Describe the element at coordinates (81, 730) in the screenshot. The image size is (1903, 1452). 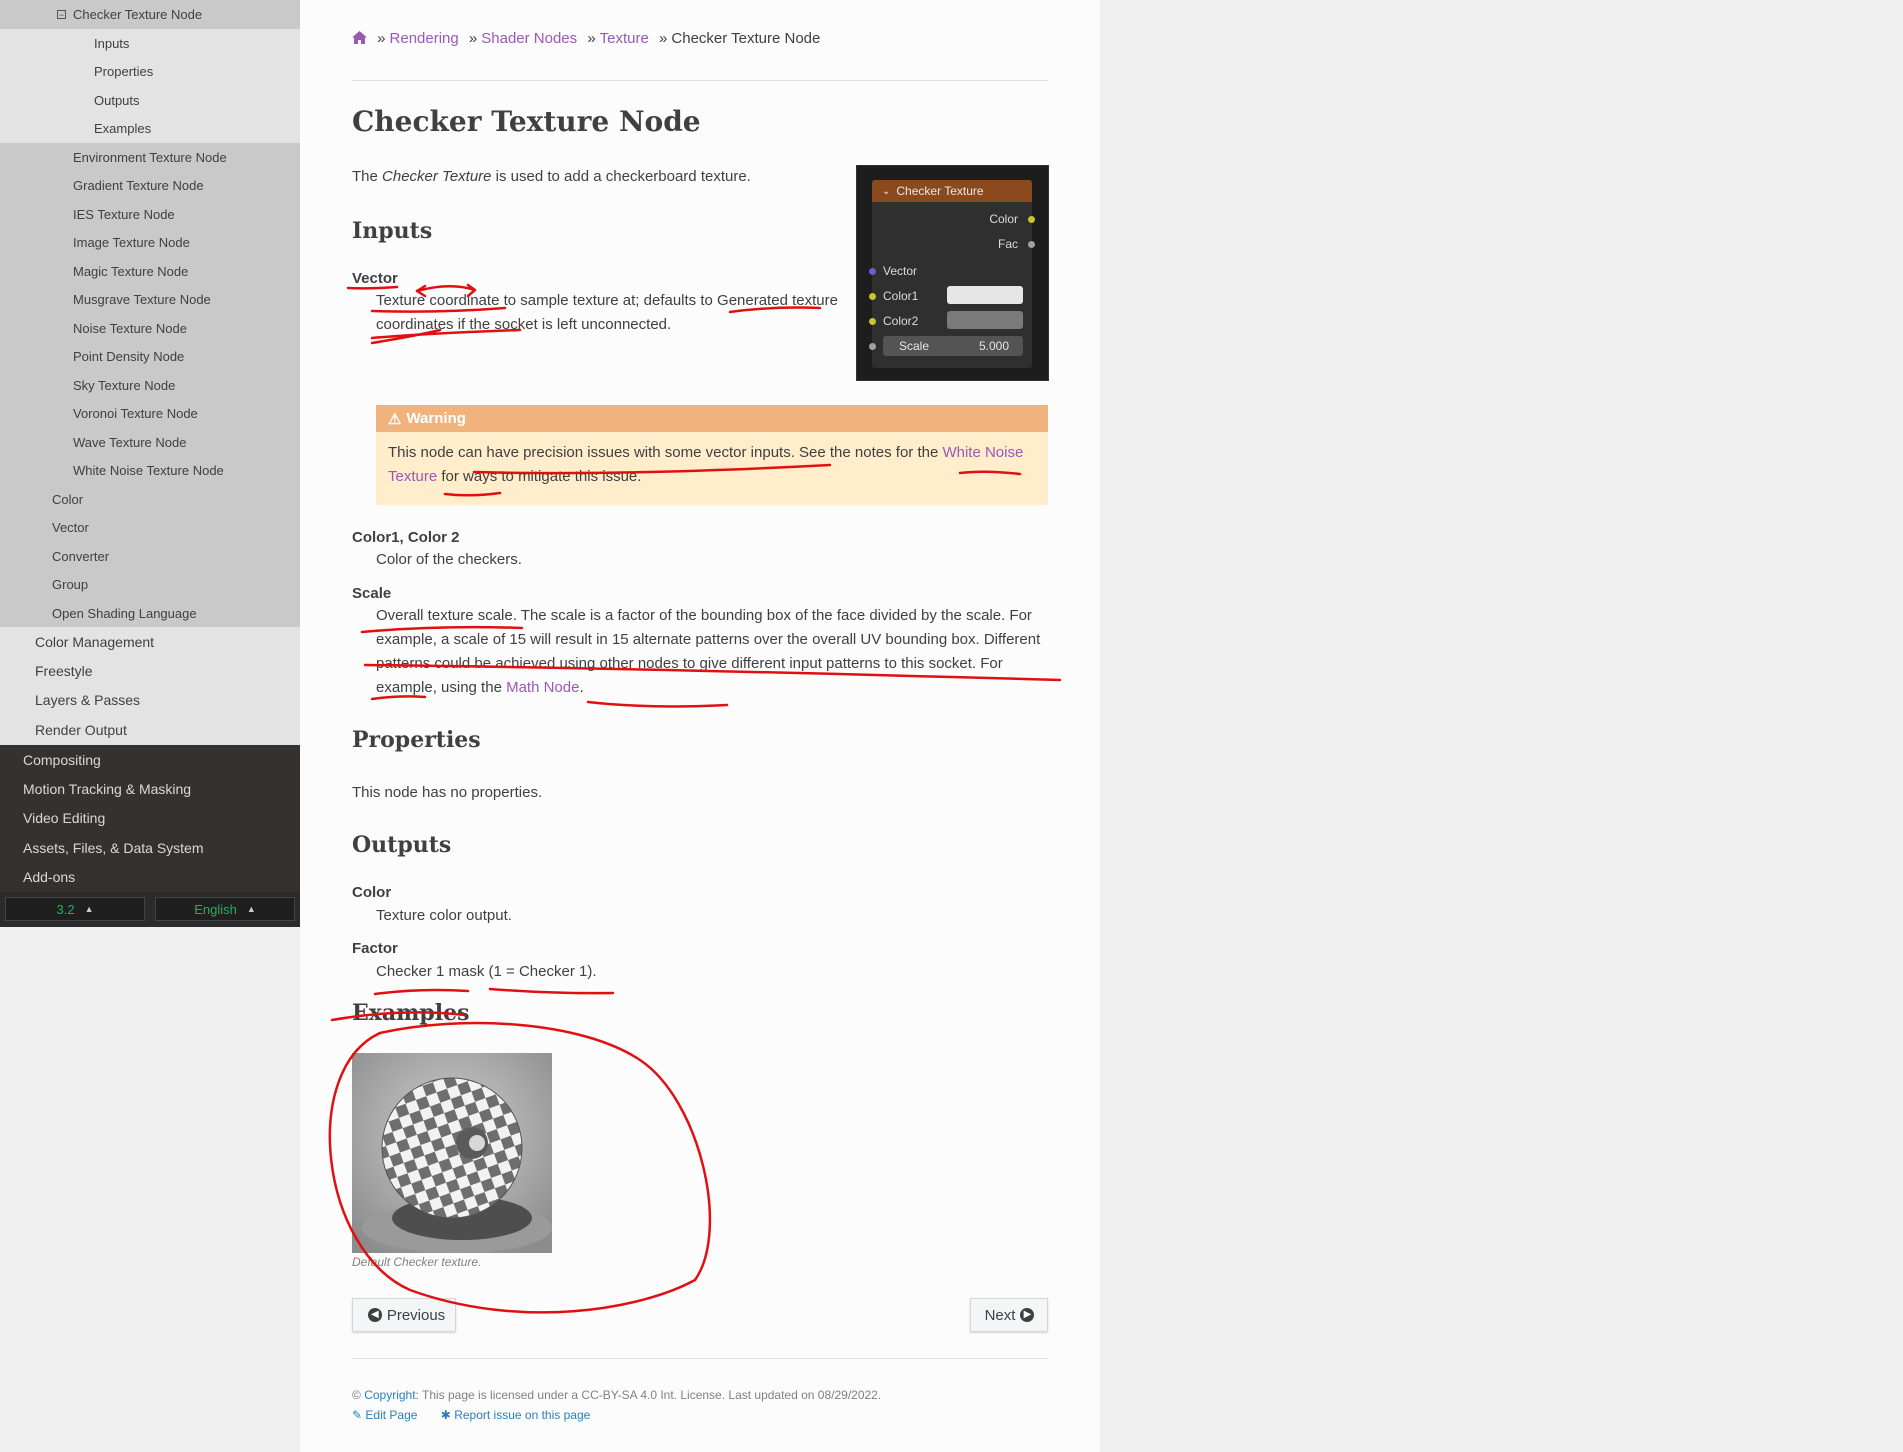
I see `sidebar-item-label: Render Output` at that location.